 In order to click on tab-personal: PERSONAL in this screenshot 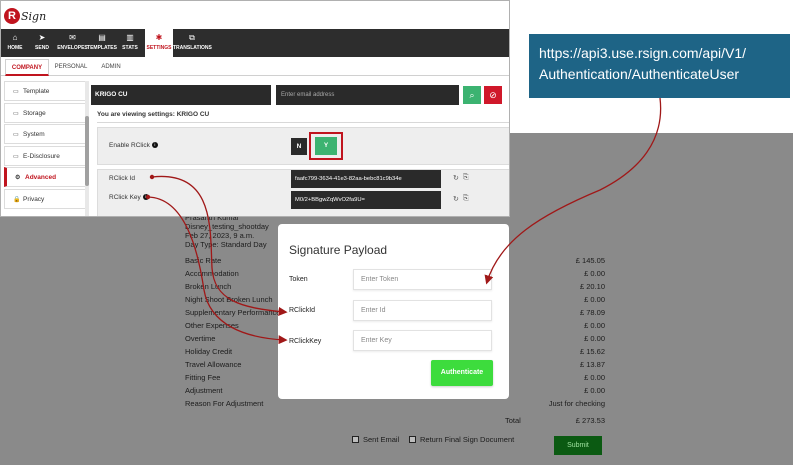, I will do `click(71, 67)`.